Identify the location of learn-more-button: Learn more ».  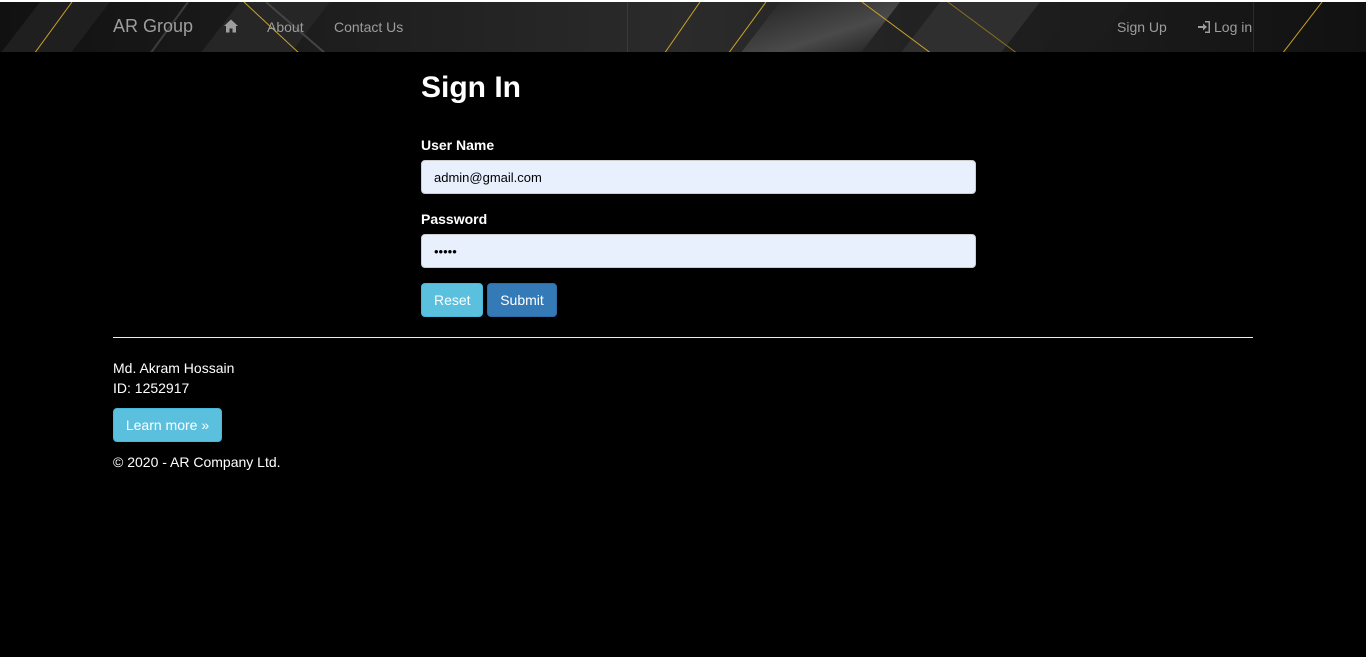
(167, 425).